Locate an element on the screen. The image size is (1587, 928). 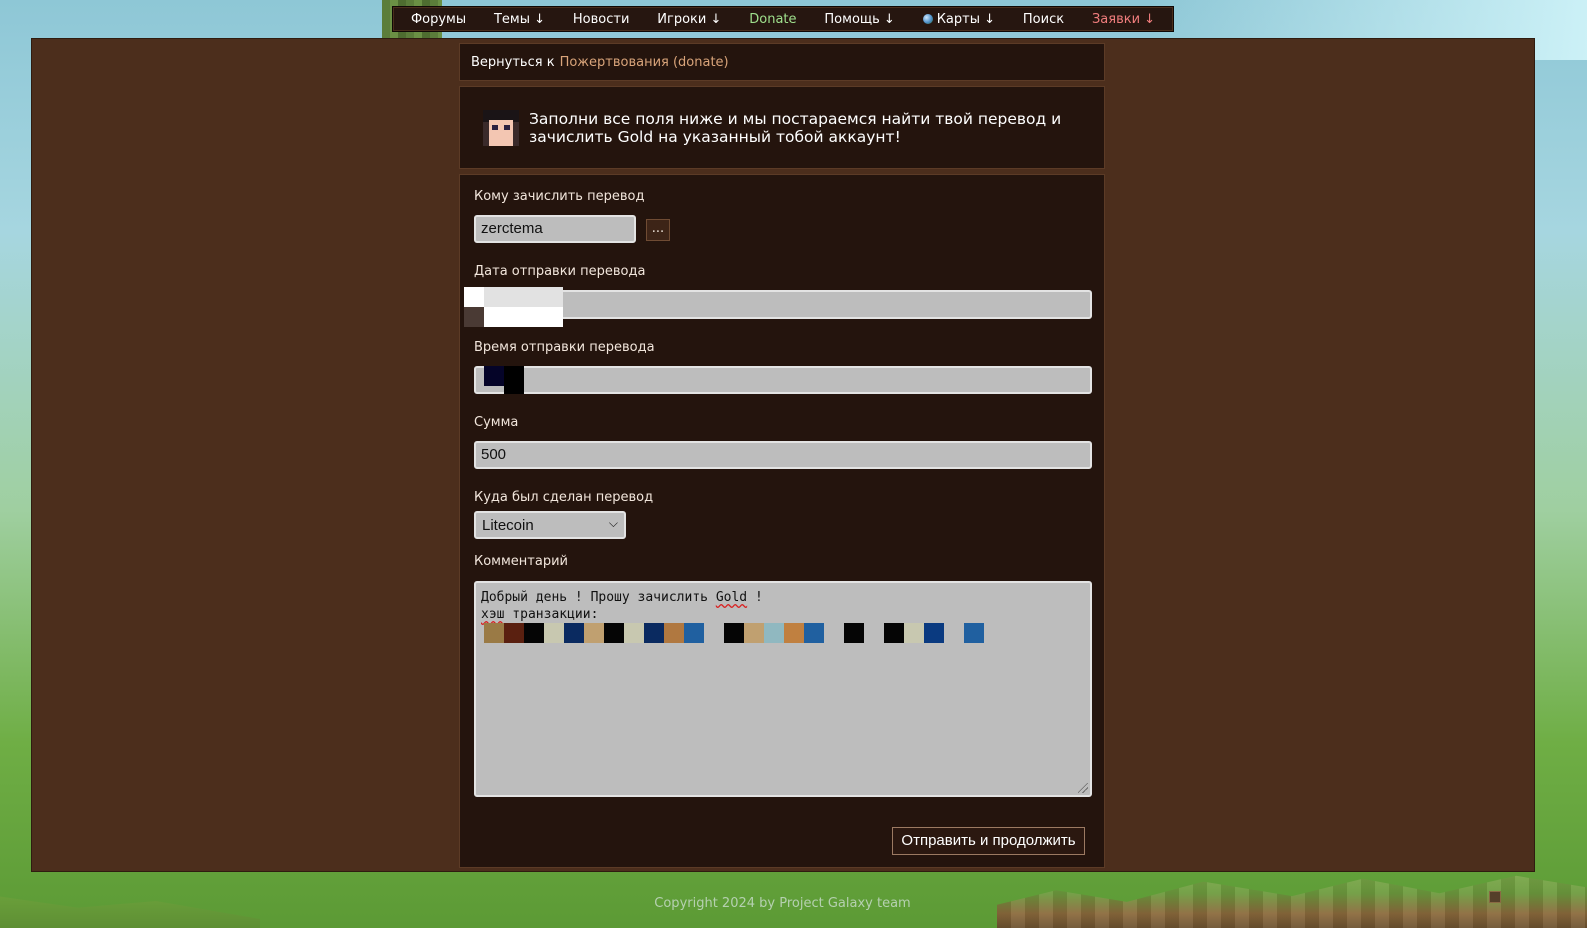
nav-donate: Donate is located at coordinates (772, 19).